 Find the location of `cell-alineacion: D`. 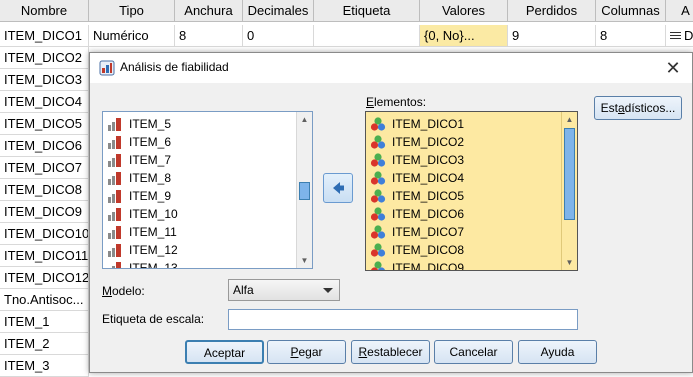

cell-alineacion: D is located at coordinates (679, 36).